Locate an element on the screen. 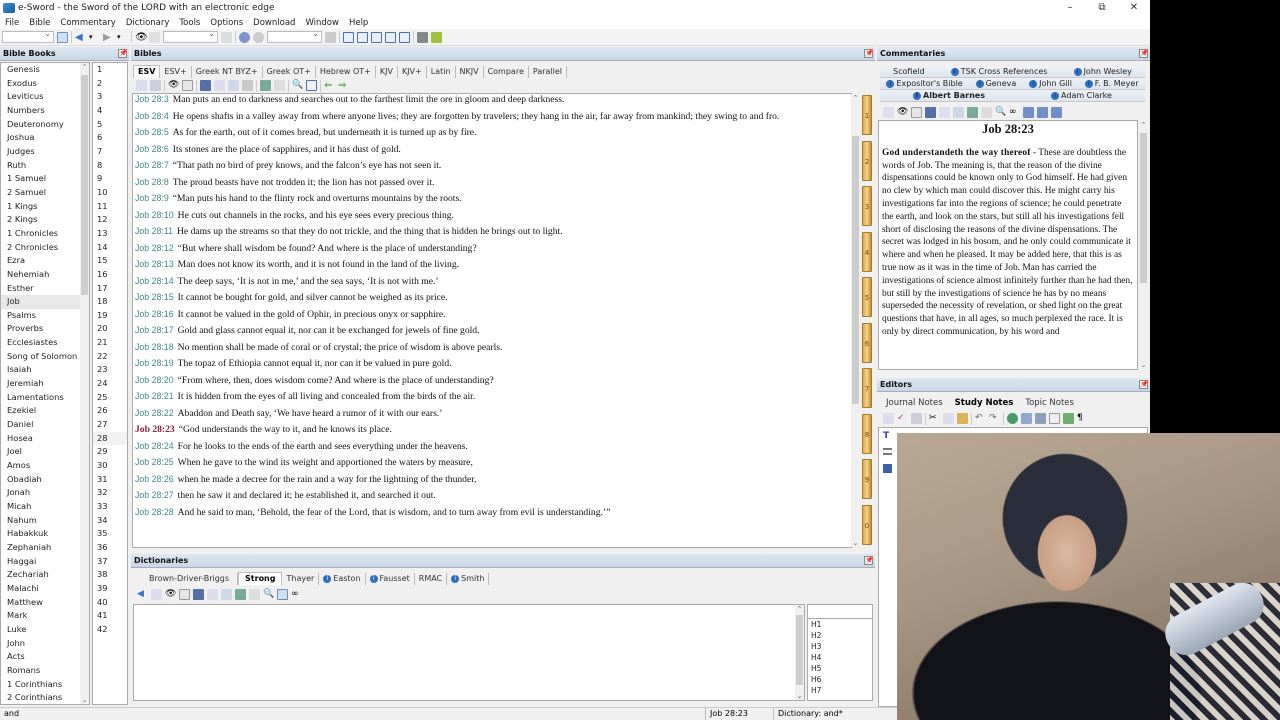  bible-combo is located at coordinates (294, 36).